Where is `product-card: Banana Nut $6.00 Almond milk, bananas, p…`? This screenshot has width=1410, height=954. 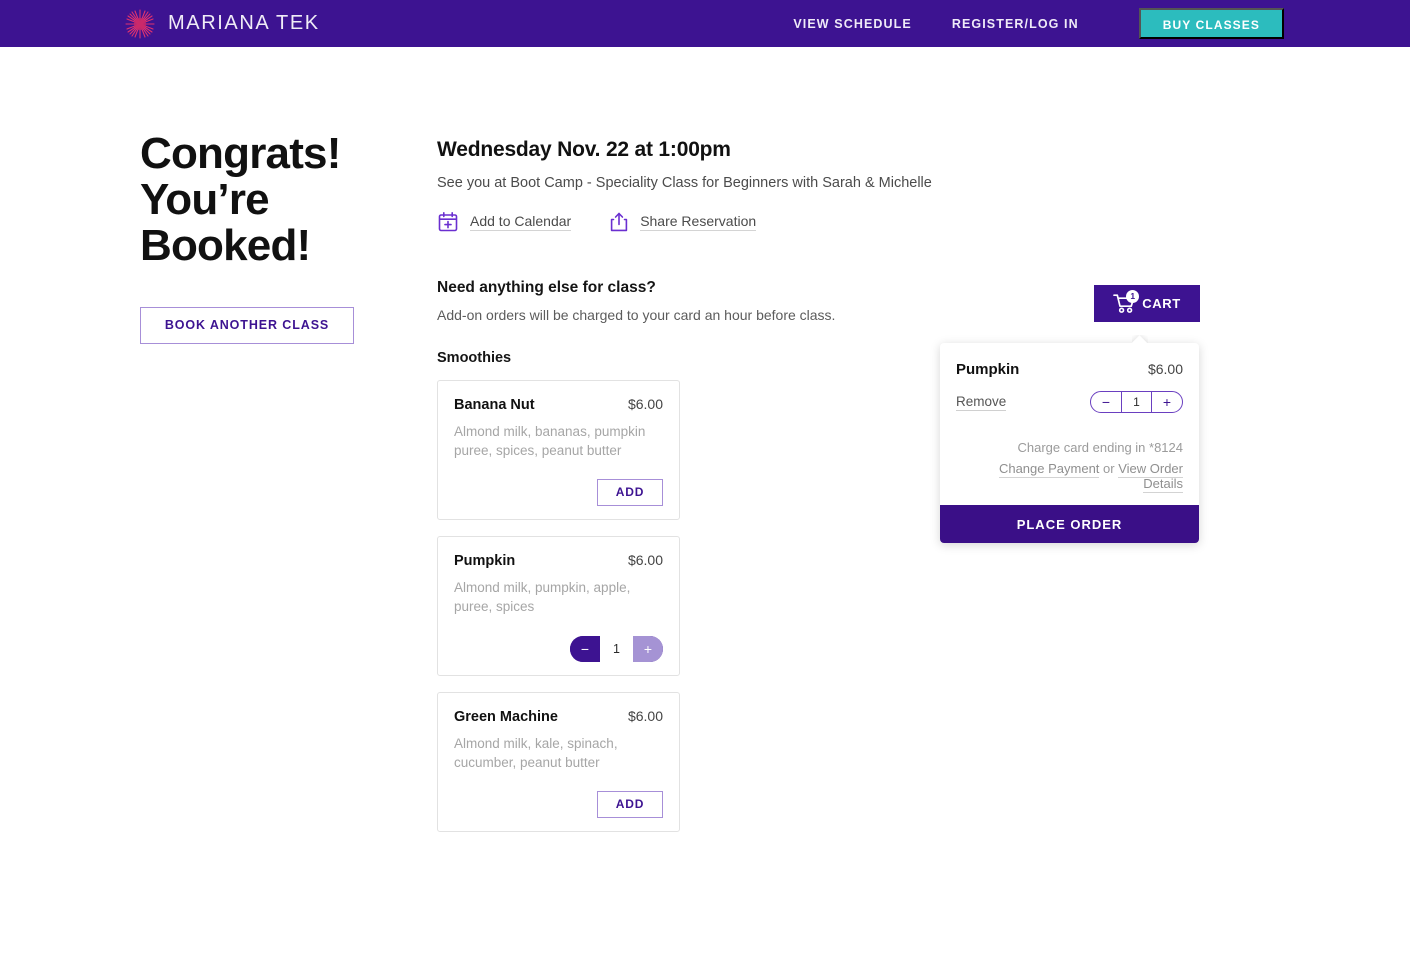 product-card: Banana Nut $6.00 Almond milk, bananas, p… is located at coordinates (558, 450).